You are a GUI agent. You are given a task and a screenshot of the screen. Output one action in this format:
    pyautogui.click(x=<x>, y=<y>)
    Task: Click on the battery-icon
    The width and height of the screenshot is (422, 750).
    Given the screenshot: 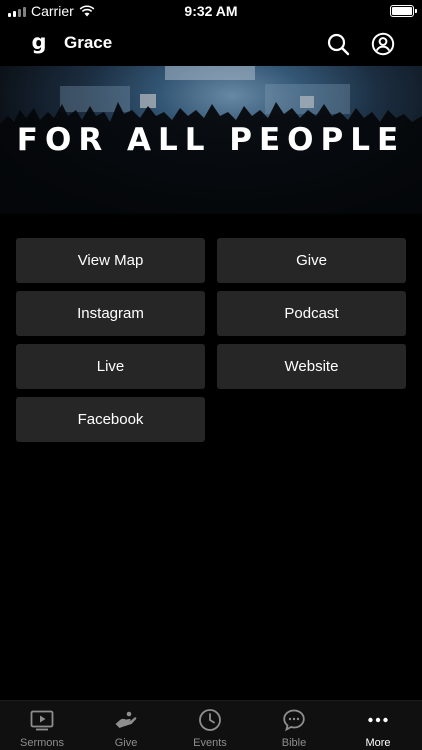 What is the action you would take?
    pyautogui.click(x=403, y=11)
    